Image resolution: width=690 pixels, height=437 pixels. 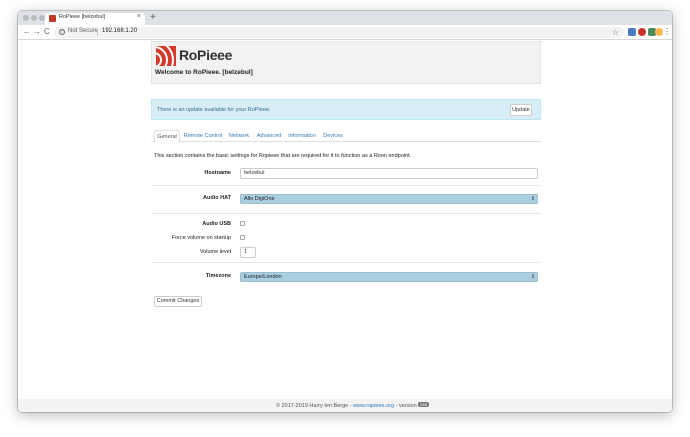 What do you see at coordinates (389, 277) in the screenshot?
I see `timezone-select: Europe/London ⇕` at bounding box center [389, 277].